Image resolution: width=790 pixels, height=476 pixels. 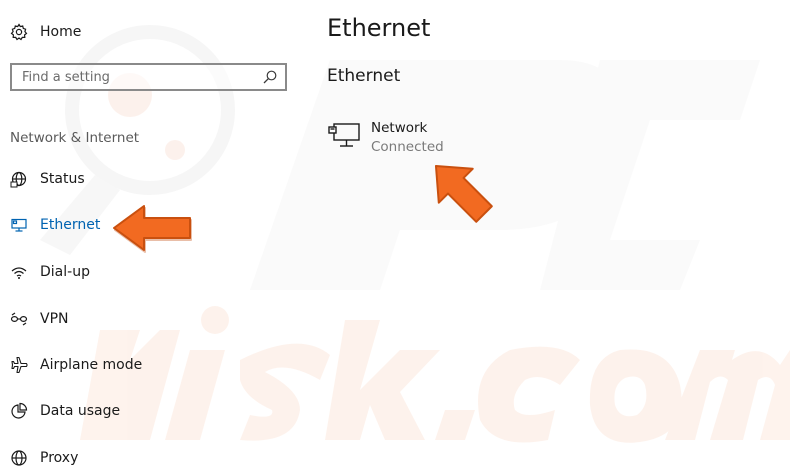 I want to click on sidebar-item-ethernet: Ethernet, so click(x=55, y=225).